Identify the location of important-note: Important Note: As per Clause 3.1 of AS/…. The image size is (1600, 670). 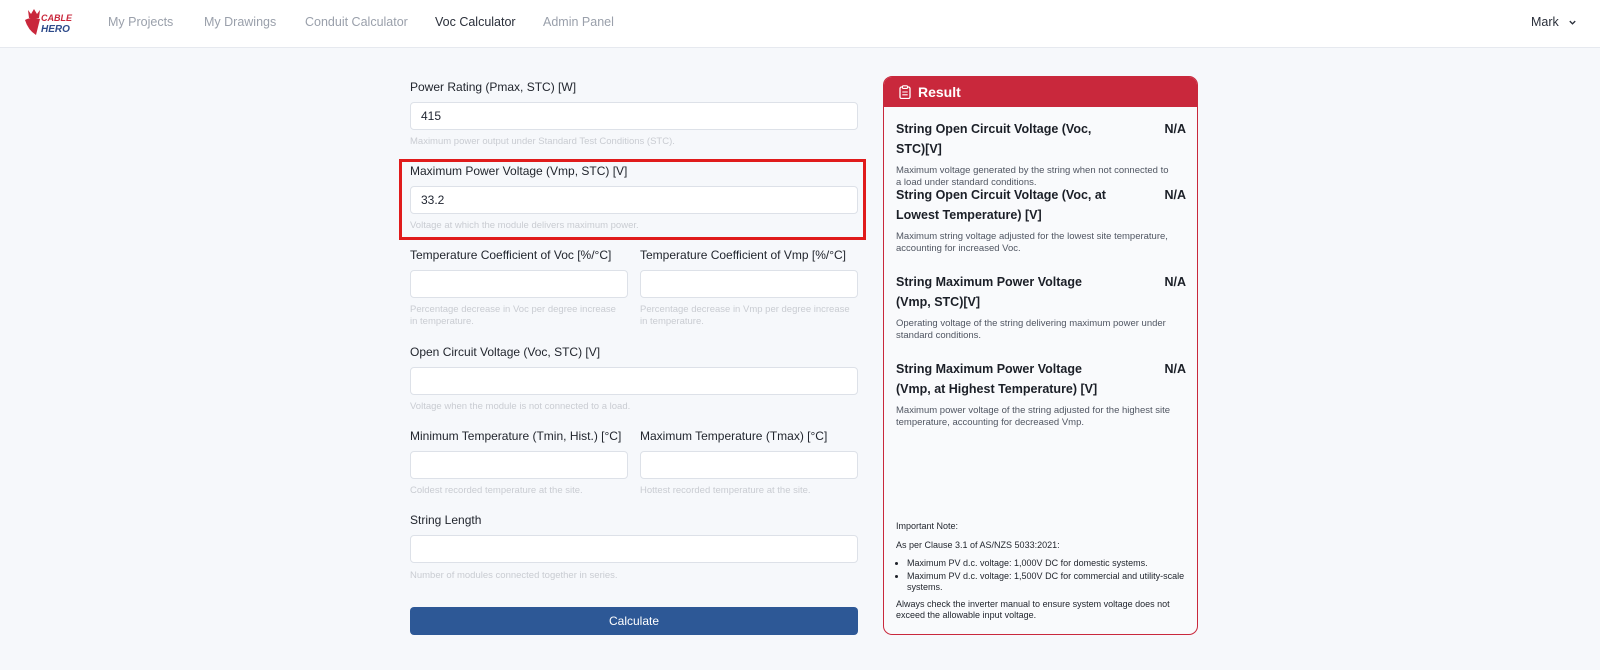
(1041, 575).